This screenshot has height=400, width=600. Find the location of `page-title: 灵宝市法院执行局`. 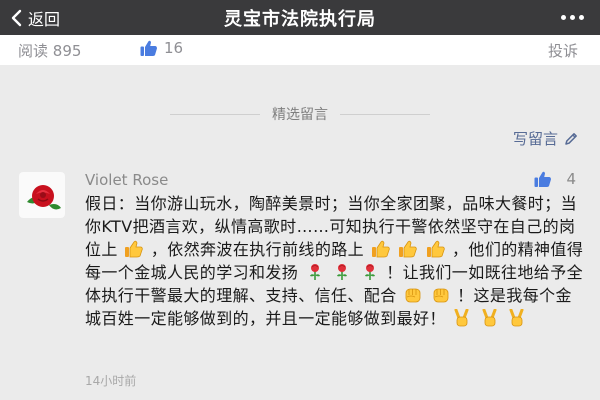

page-title: 灵宝市法院执行局 is located at coordinates (300, 19).